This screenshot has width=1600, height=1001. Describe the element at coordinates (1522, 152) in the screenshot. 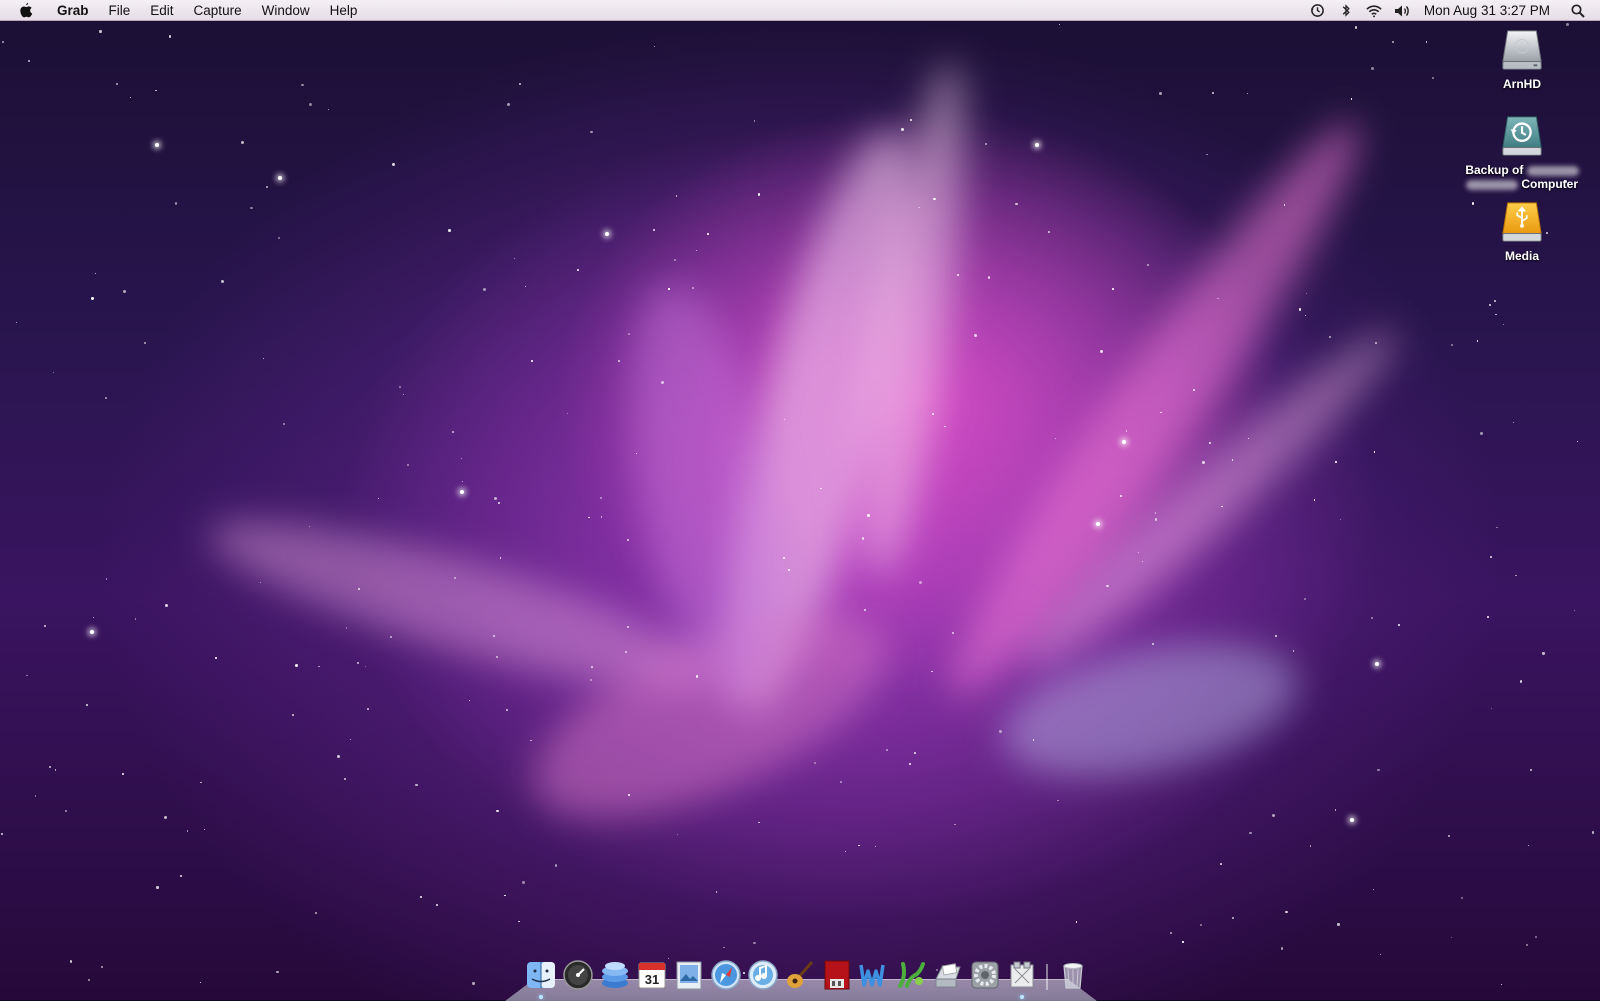

I see `desktop-icon-backup: Backup of Computer` at that location.